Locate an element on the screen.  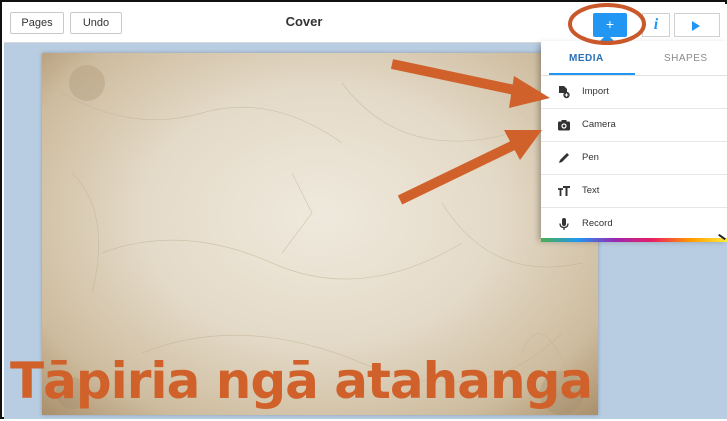
active-tab-indicator is located at coordinates (592, 74).